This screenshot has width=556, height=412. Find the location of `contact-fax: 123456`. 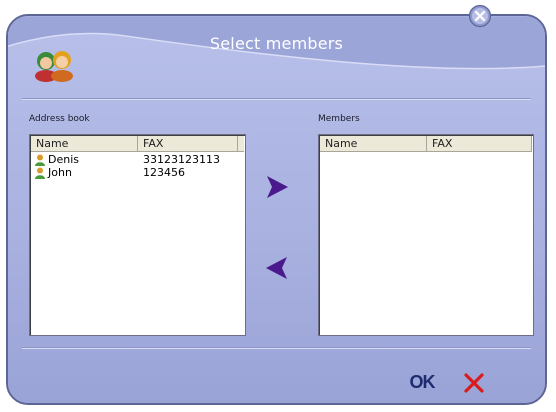

contact-fax: 123456 is located at coordinates (164, 172).